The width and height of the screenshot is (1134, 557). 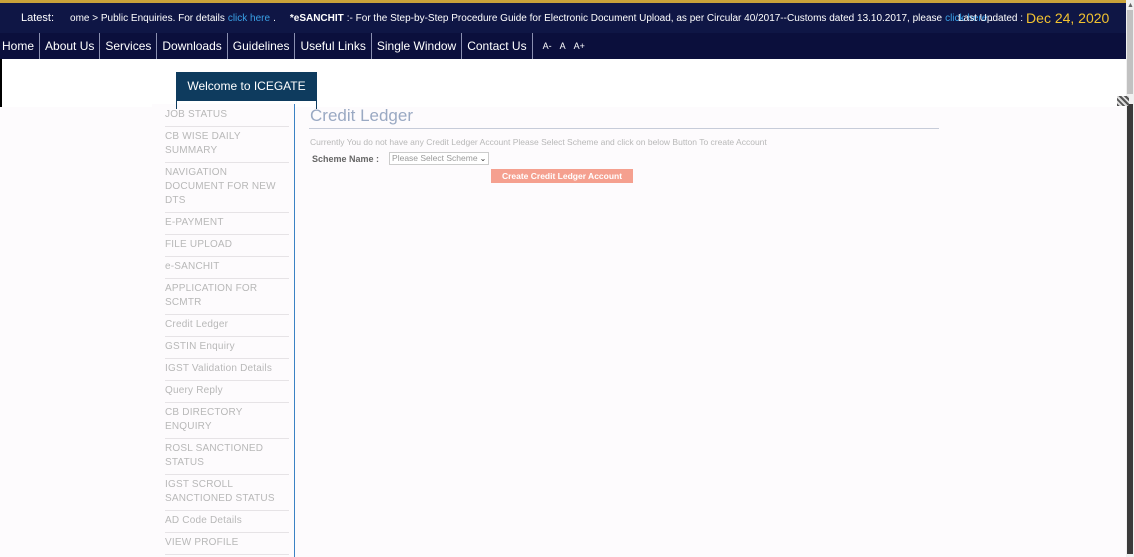 I want to click on scheme-label: Scheme Name :, so click(x=346, y=158).